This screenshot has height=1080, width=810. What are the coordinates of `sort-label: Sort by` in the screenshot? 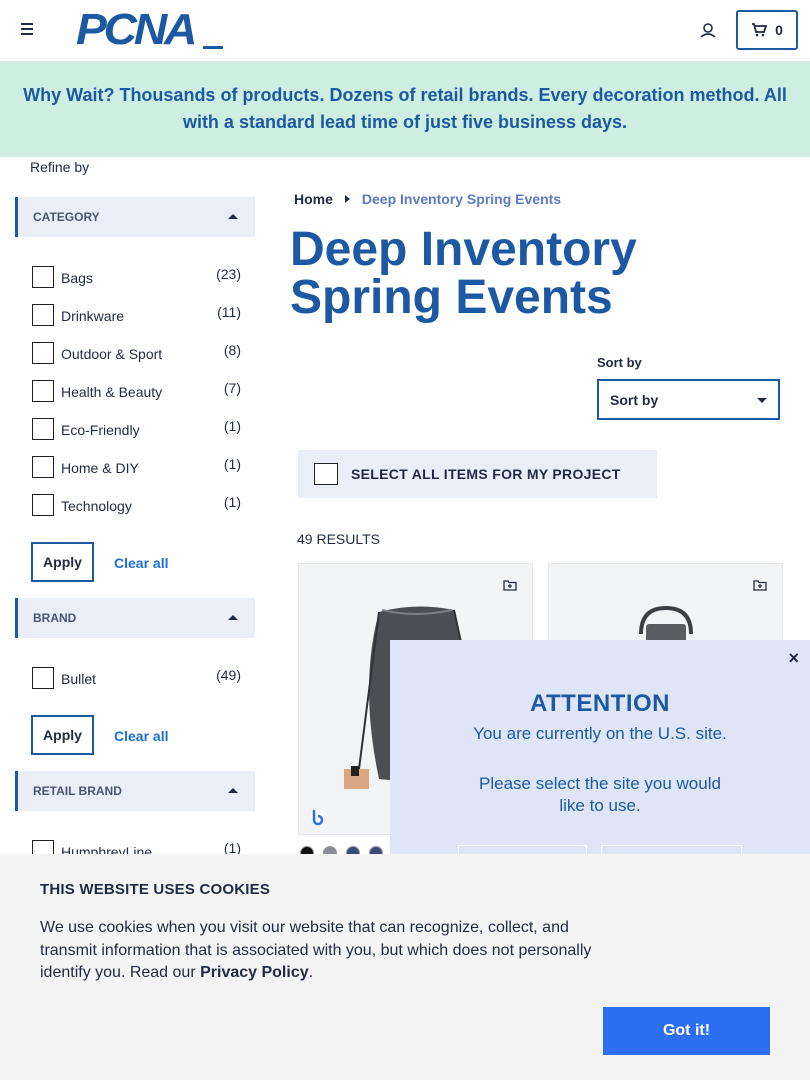 It's located at (619, 362).